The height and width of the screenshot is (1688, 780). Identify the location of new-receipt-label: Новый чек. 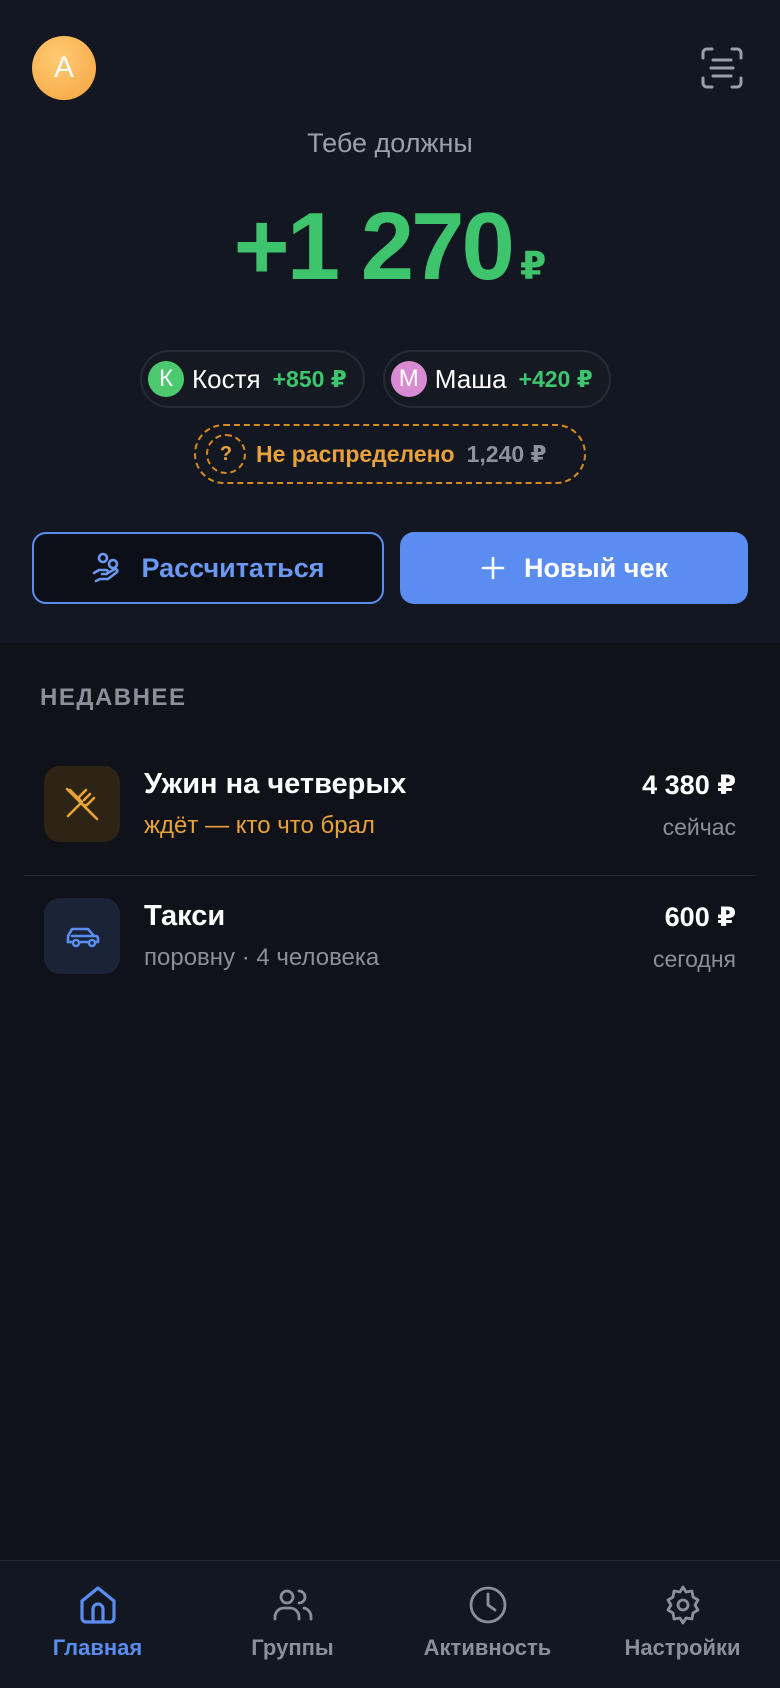
(596, 567).